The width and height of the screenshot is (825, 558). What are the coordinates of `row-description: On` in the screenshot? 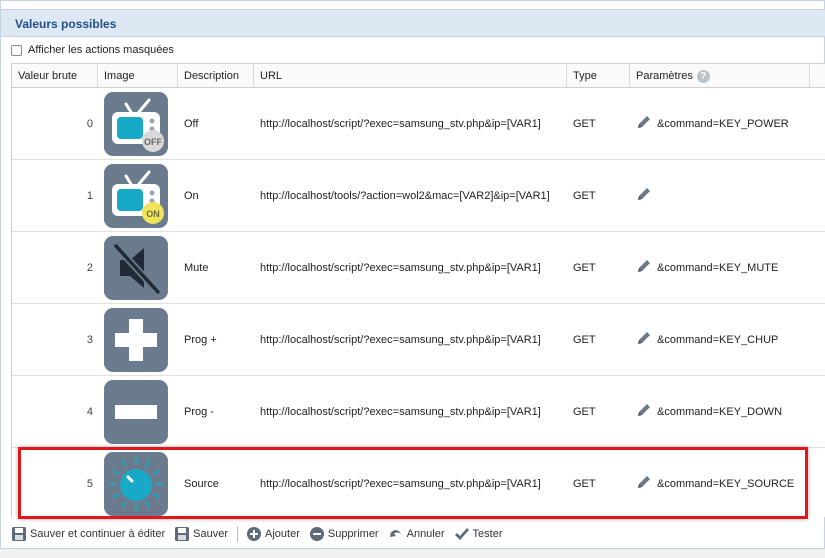 It's located at (191, 195).